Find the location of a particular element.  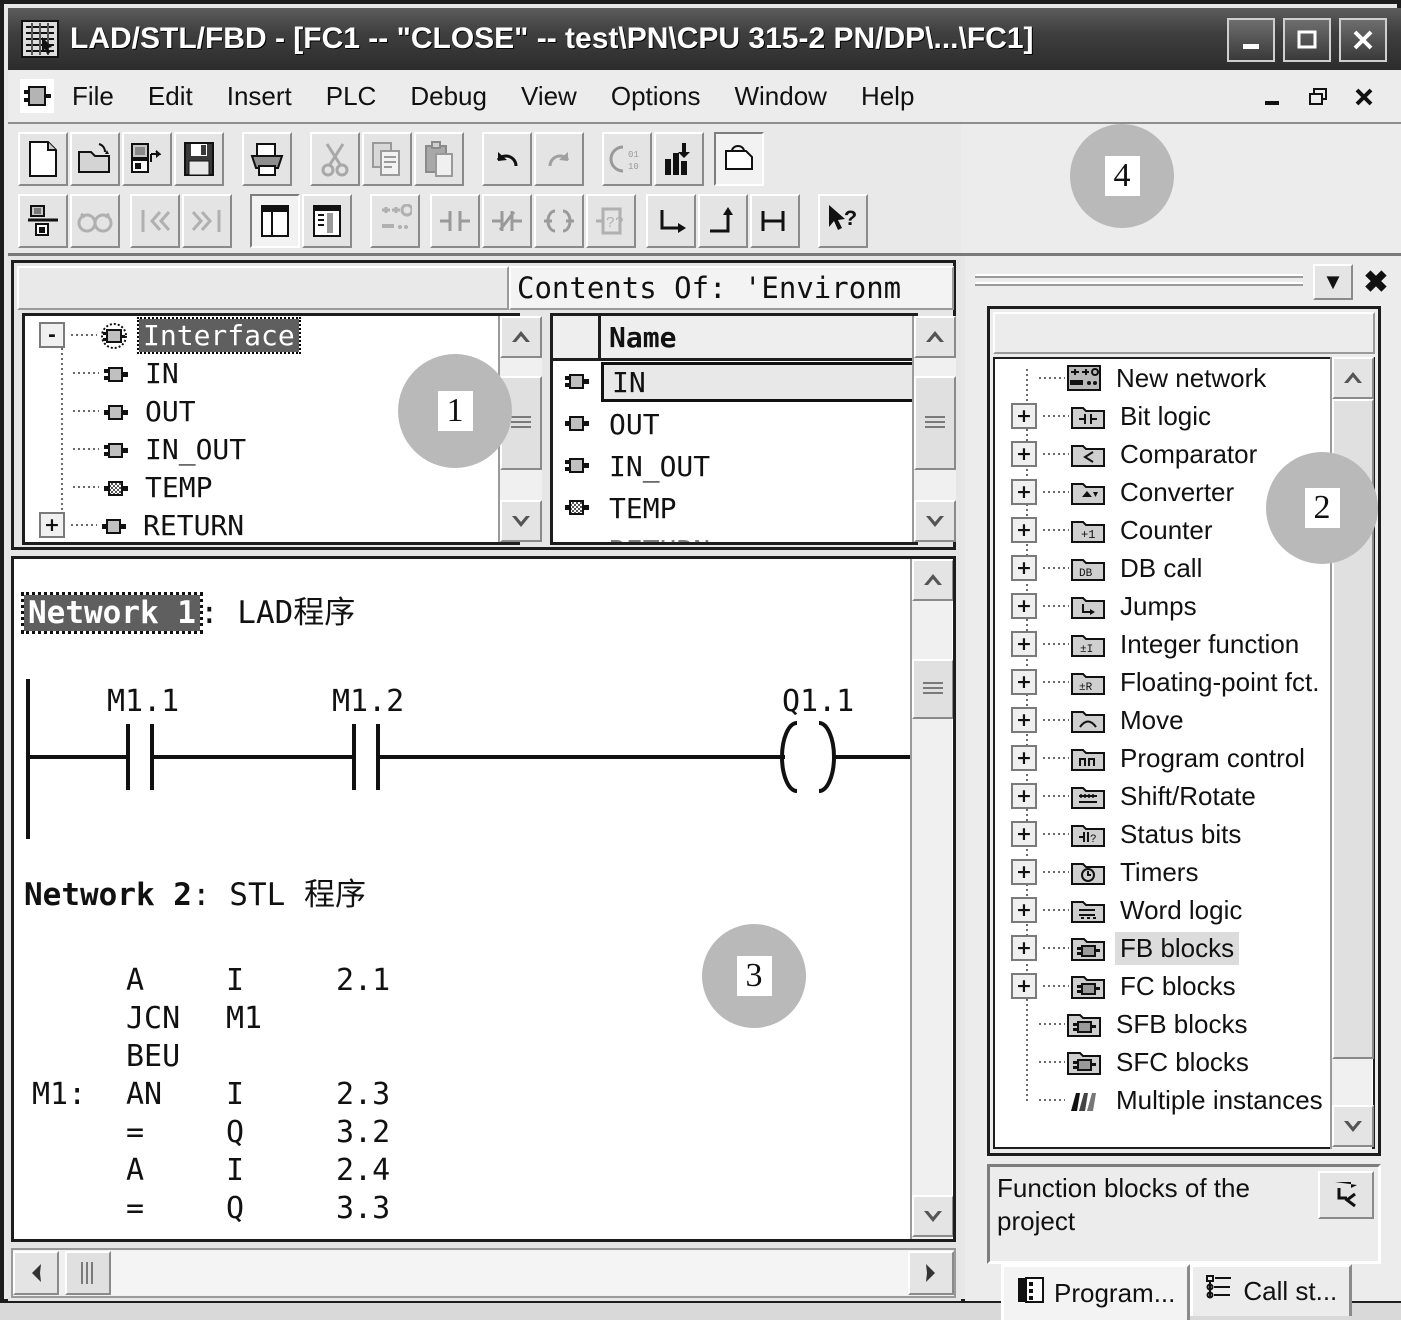

help-pointer-icon: ? is located at coordinates (843, 221).